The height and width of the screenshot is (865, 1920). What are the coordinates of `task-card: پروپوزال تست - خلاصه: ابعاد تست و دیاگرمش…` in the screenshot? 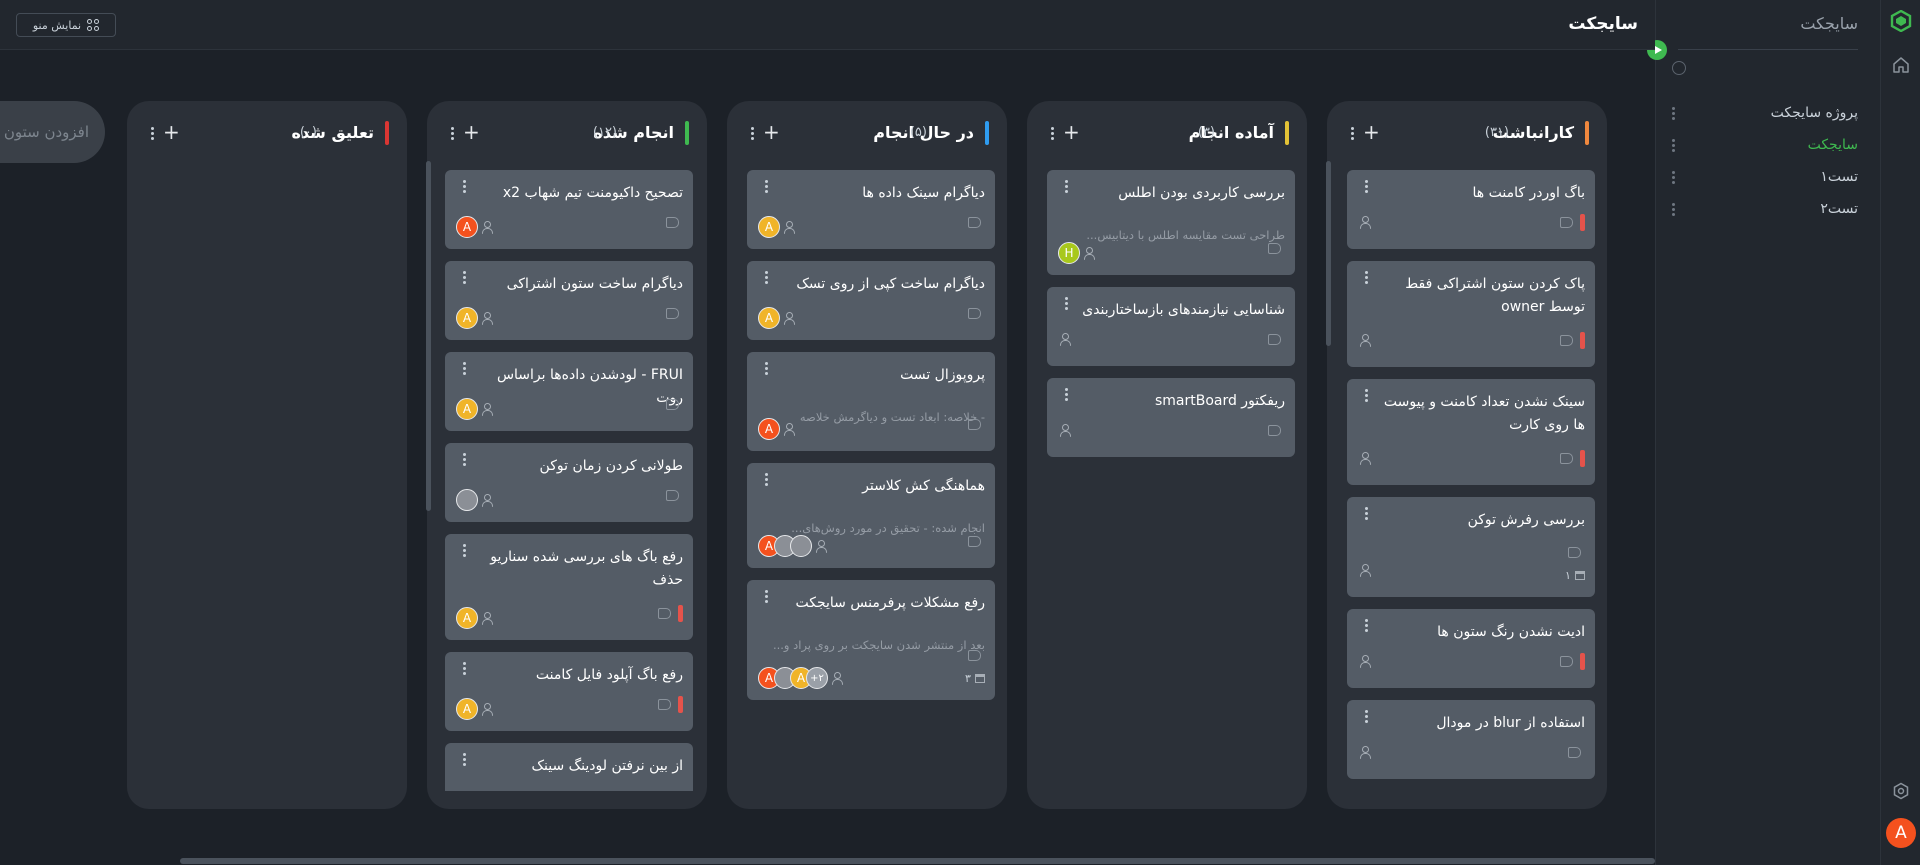 It's located at (871, 401).